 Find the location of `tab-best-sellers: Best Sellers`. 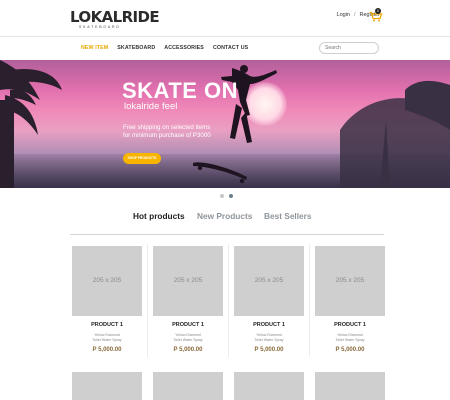

tab-best-sellers: Best Sellers is located at coordinates (288, 216).